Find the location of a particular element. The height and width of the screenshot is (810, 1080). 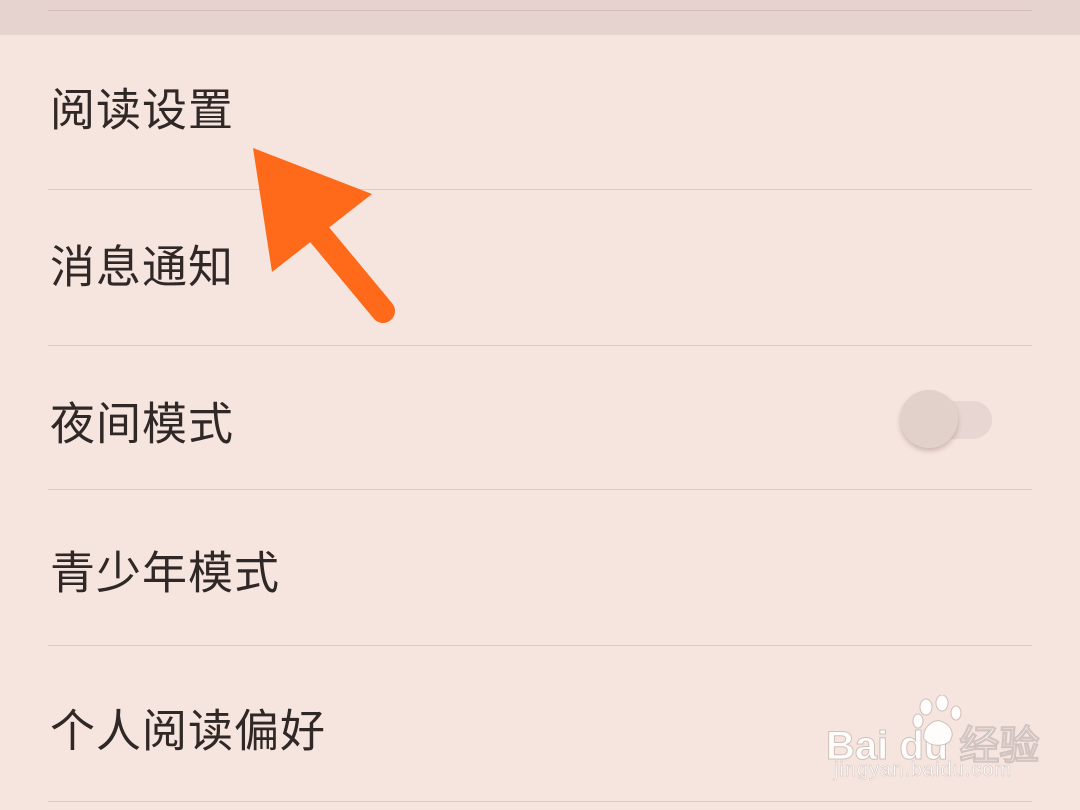

paw-icon is located at coordinates (937, 720).